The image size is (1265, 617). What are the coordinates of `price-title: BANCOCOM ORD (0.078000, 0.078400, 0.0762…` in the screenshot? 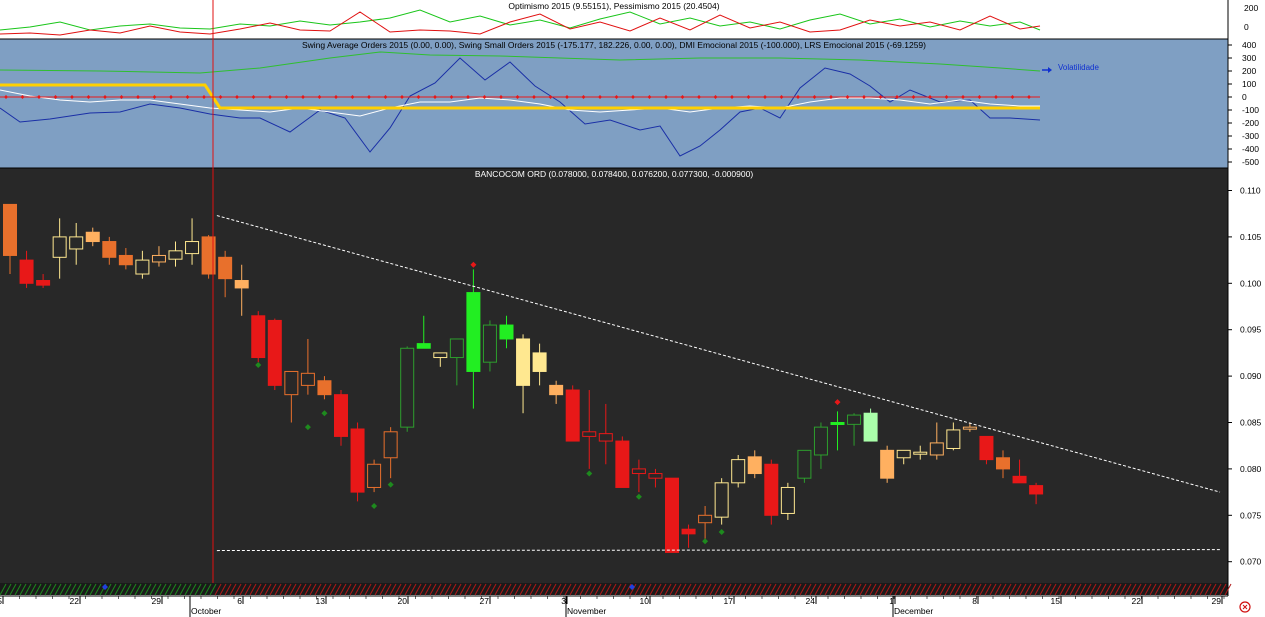 It's located at (614, 174).